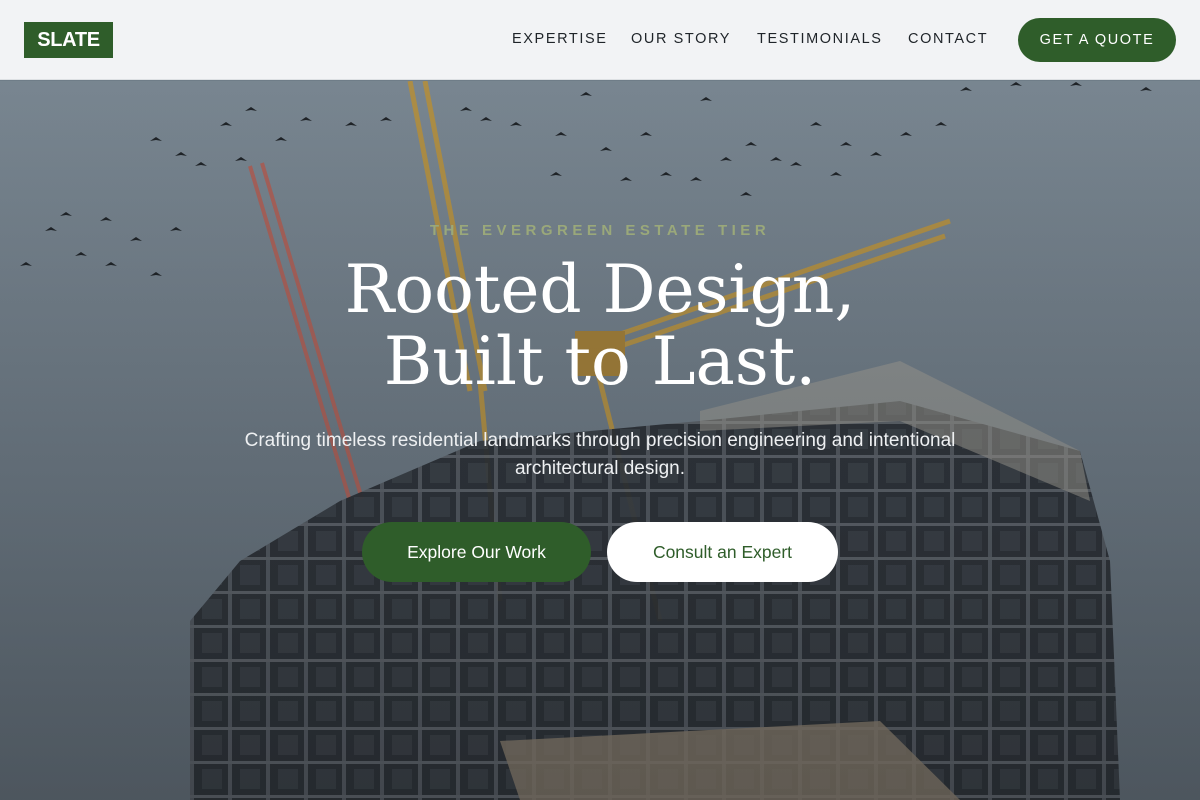 This screenshot has height=800, width=1200. I want to click on nav-link-expertise: EXPERTISE, so click(560, 39).